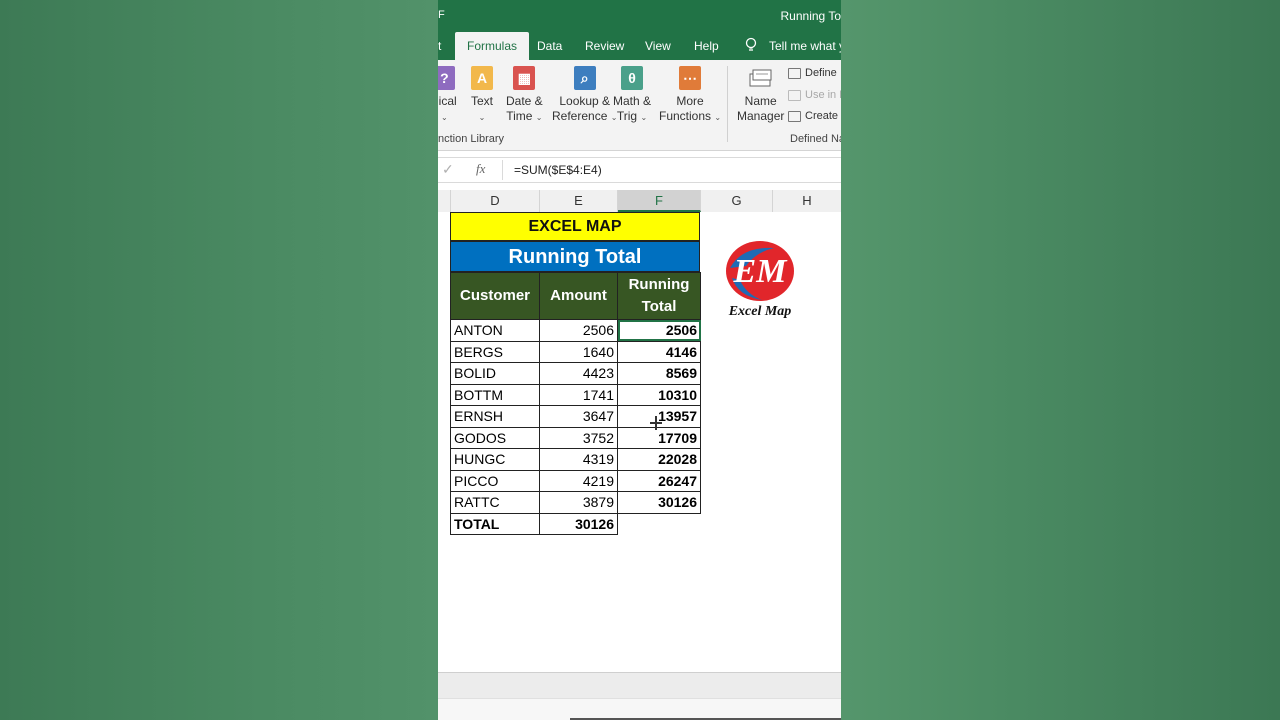  I want to click on total-label-cell: TOTAL, so click(495, 523).